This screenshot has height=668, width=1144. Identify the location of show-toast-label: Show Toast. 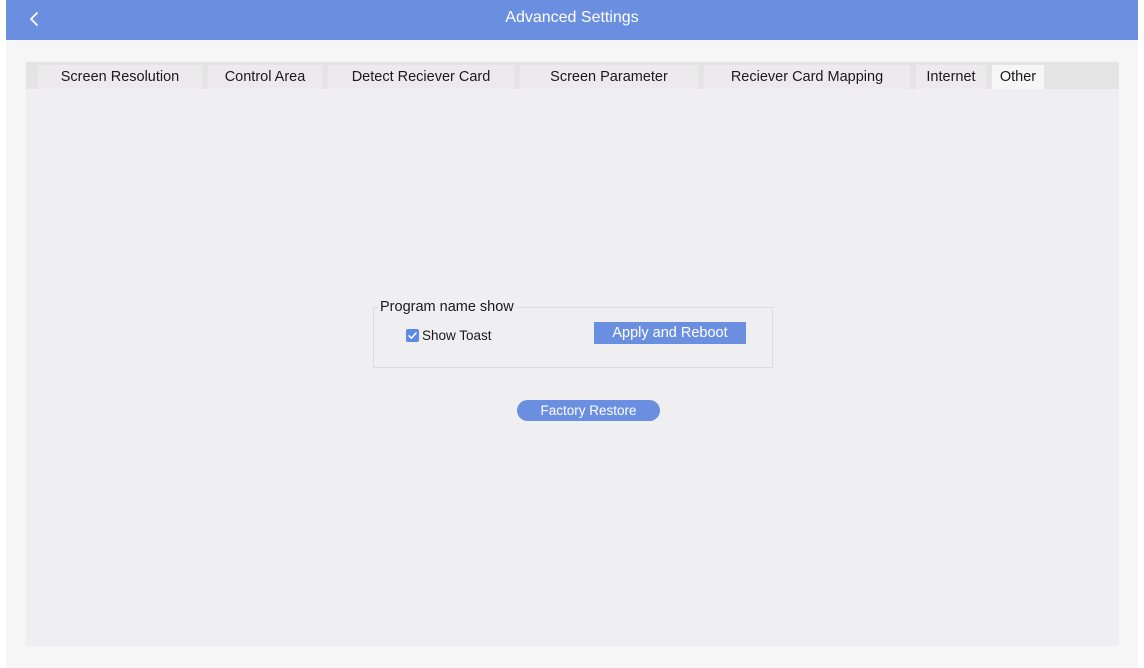
(457, 335).